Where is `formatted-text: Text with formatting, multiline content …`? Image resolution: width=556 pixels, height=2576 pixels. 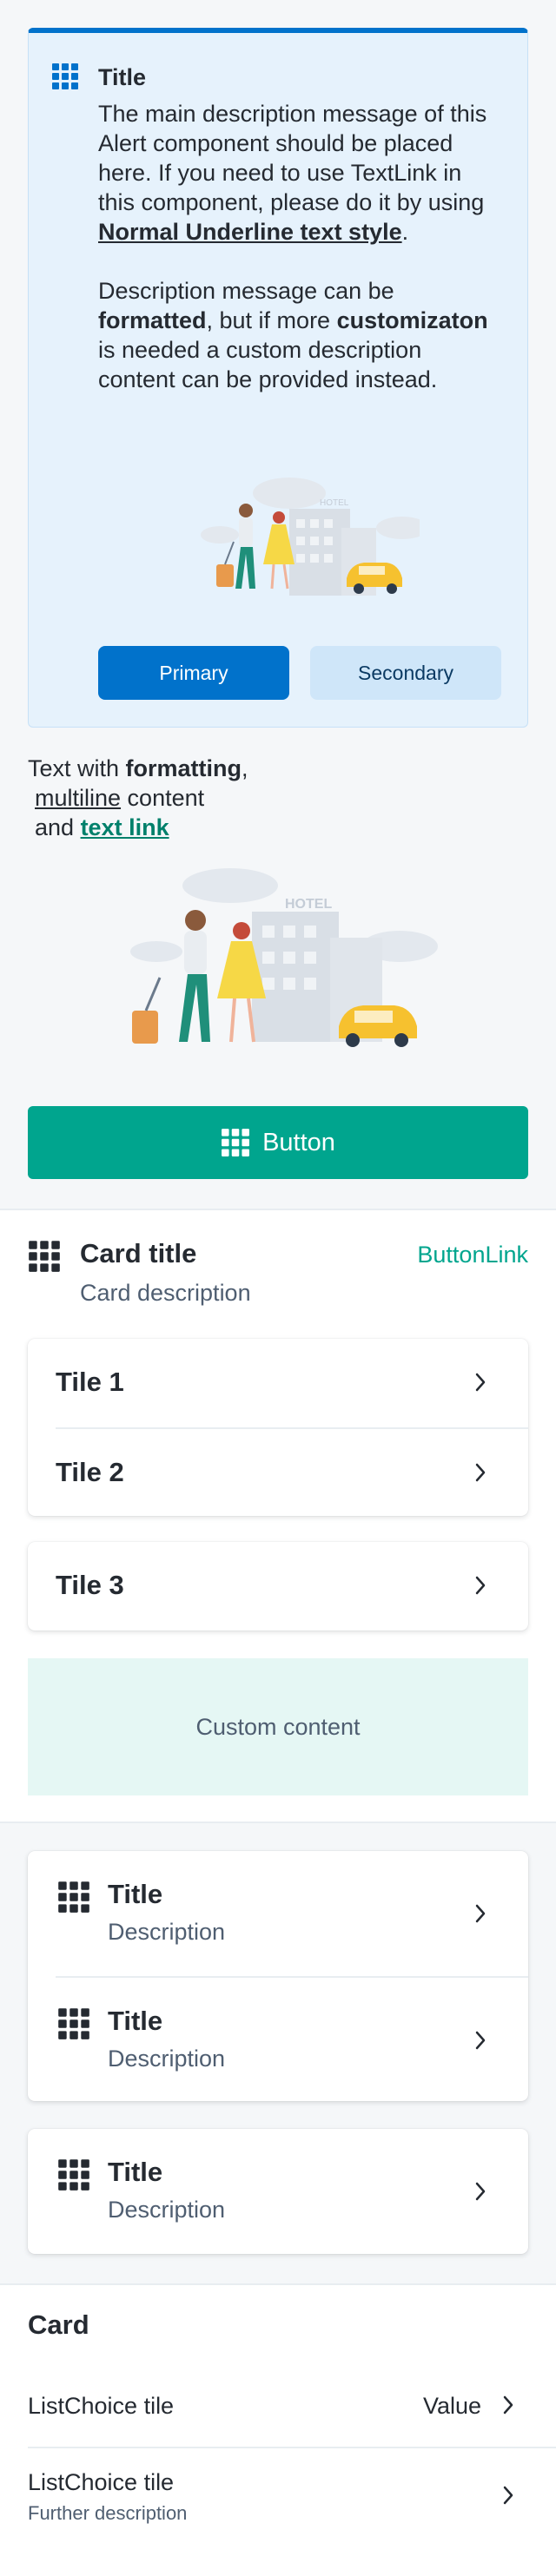
formatted-text: Text with formatting, multiline content … is located at coordinates (138, 797).